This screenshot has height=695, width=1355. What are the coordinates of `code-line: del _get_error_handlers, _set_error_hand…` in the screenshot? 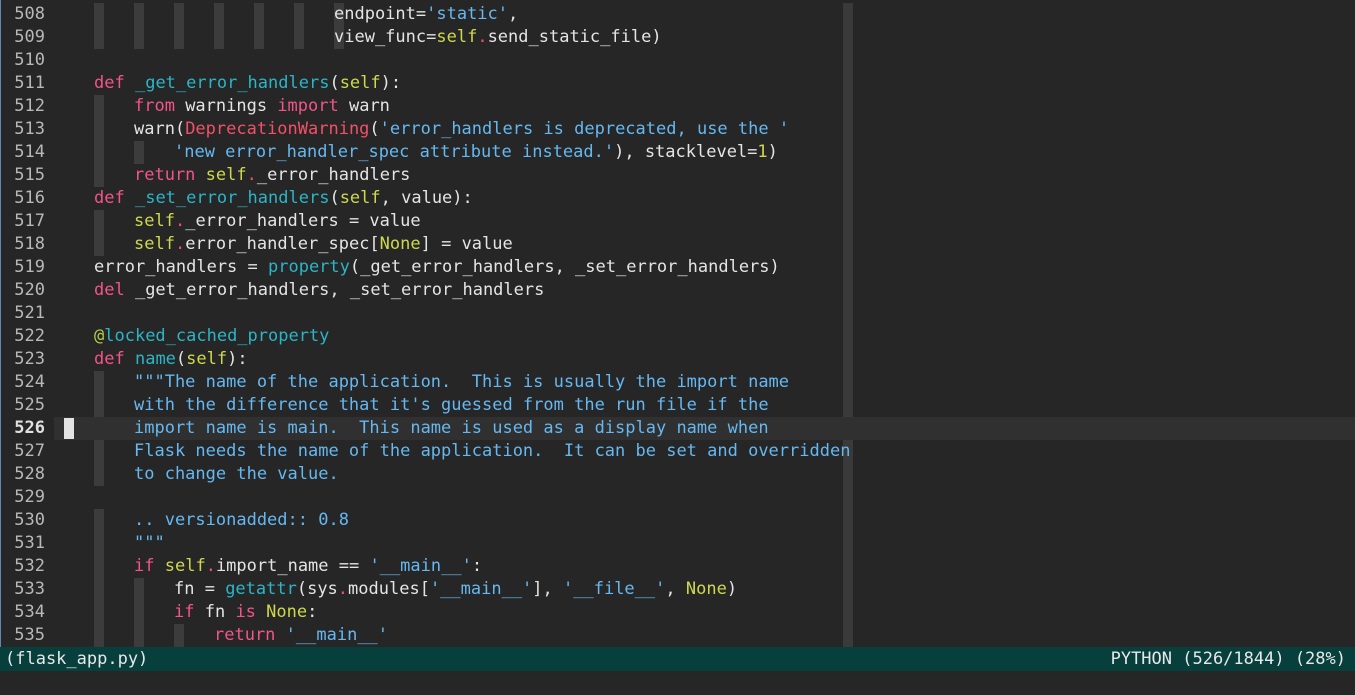 It's located at (704, 290).